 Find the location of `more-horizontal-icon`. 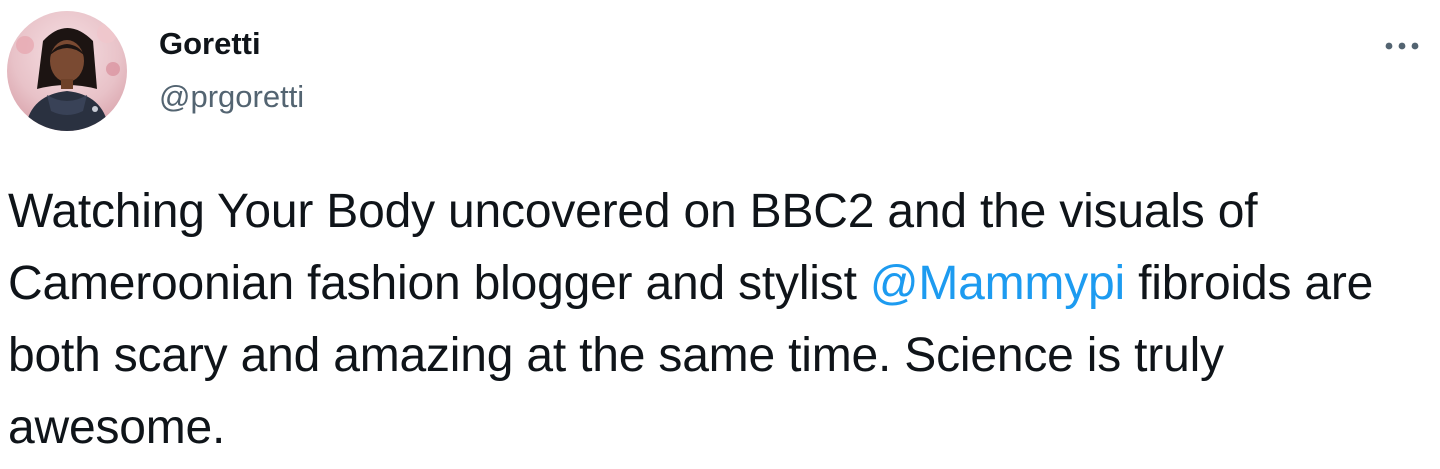

more-horizontal-icon is located at coordinates (1402, 46).